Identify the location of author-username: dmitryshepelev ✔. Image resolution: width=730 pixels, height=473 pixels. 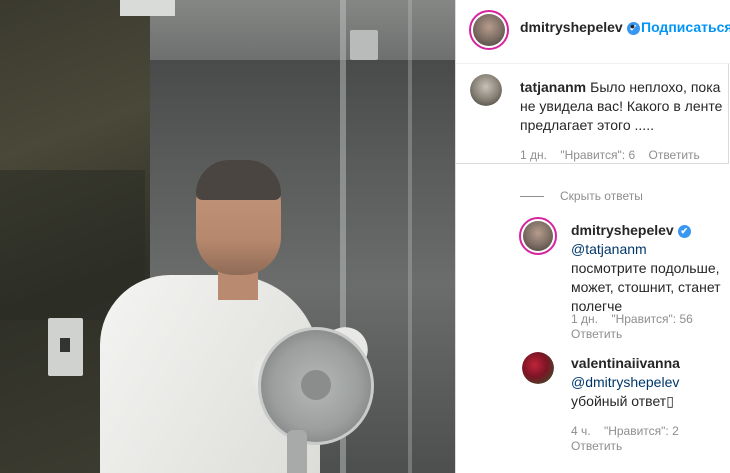
(580, 27).